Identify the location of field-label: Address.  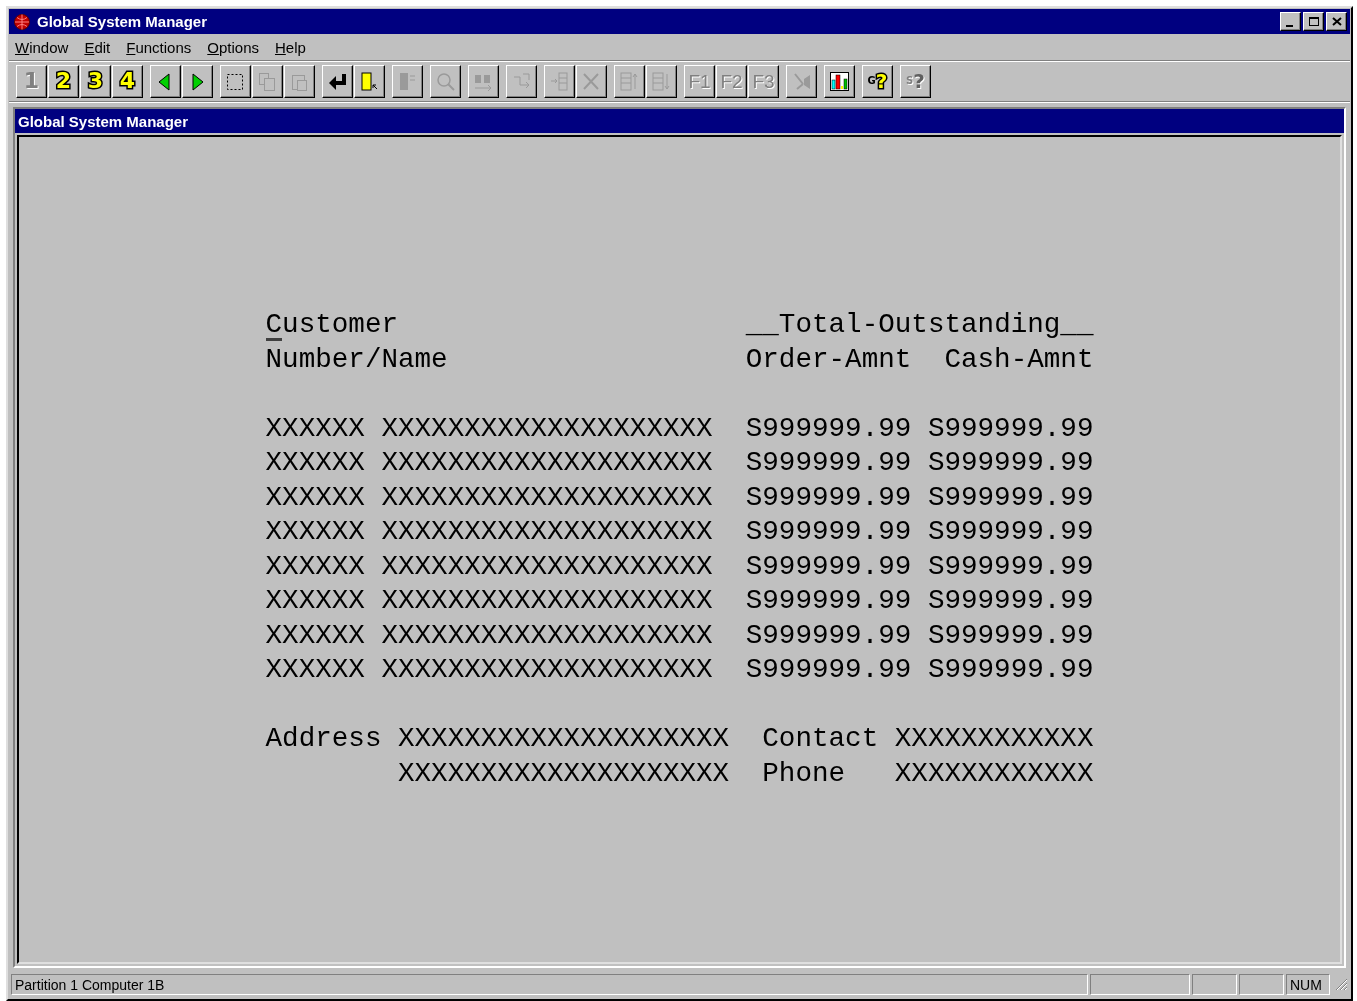
(323, 739).